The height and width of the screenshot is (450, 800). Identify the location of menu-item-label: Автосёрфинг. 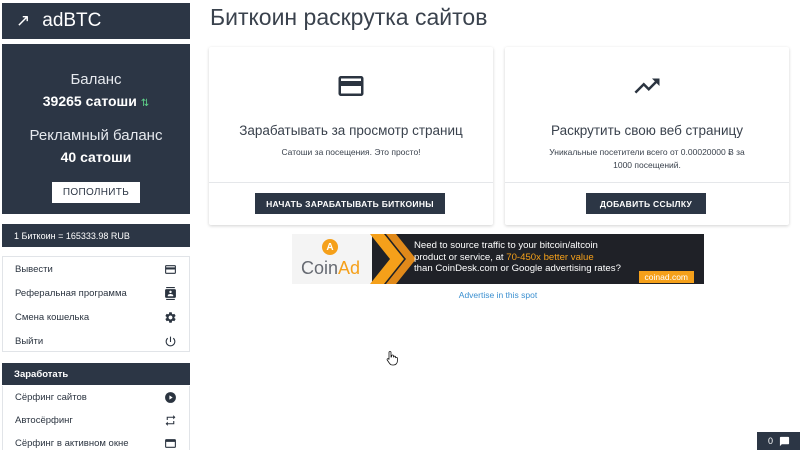
(44, 420).